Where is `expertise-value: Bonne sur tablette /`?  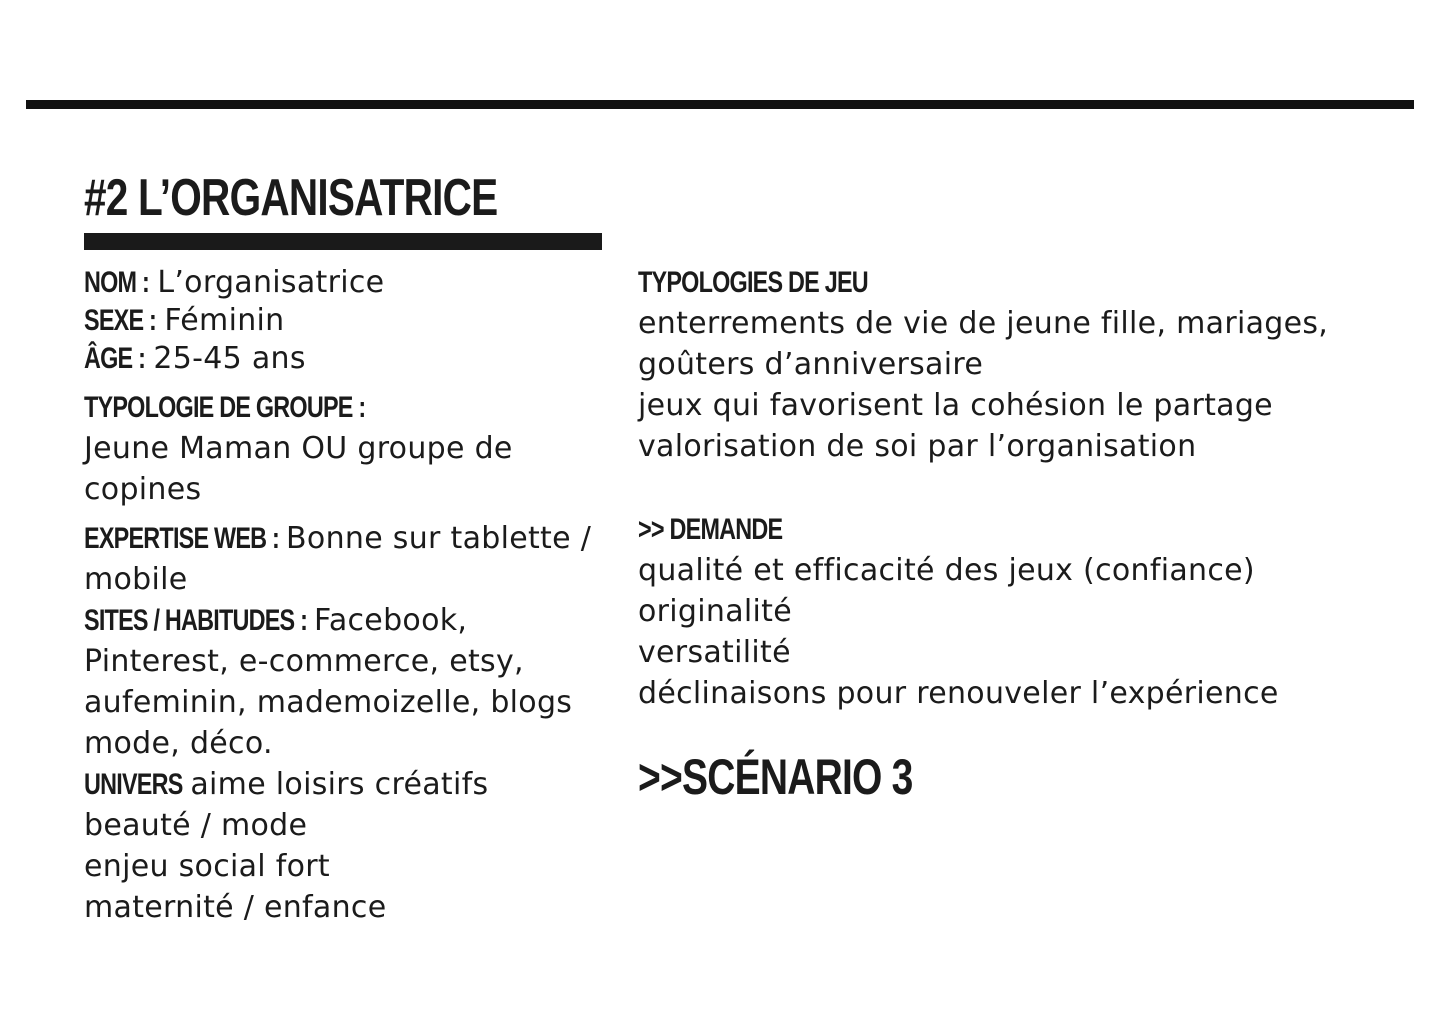
expertise-value: Bonne sur tablette / is located at coordinates (439, 538).